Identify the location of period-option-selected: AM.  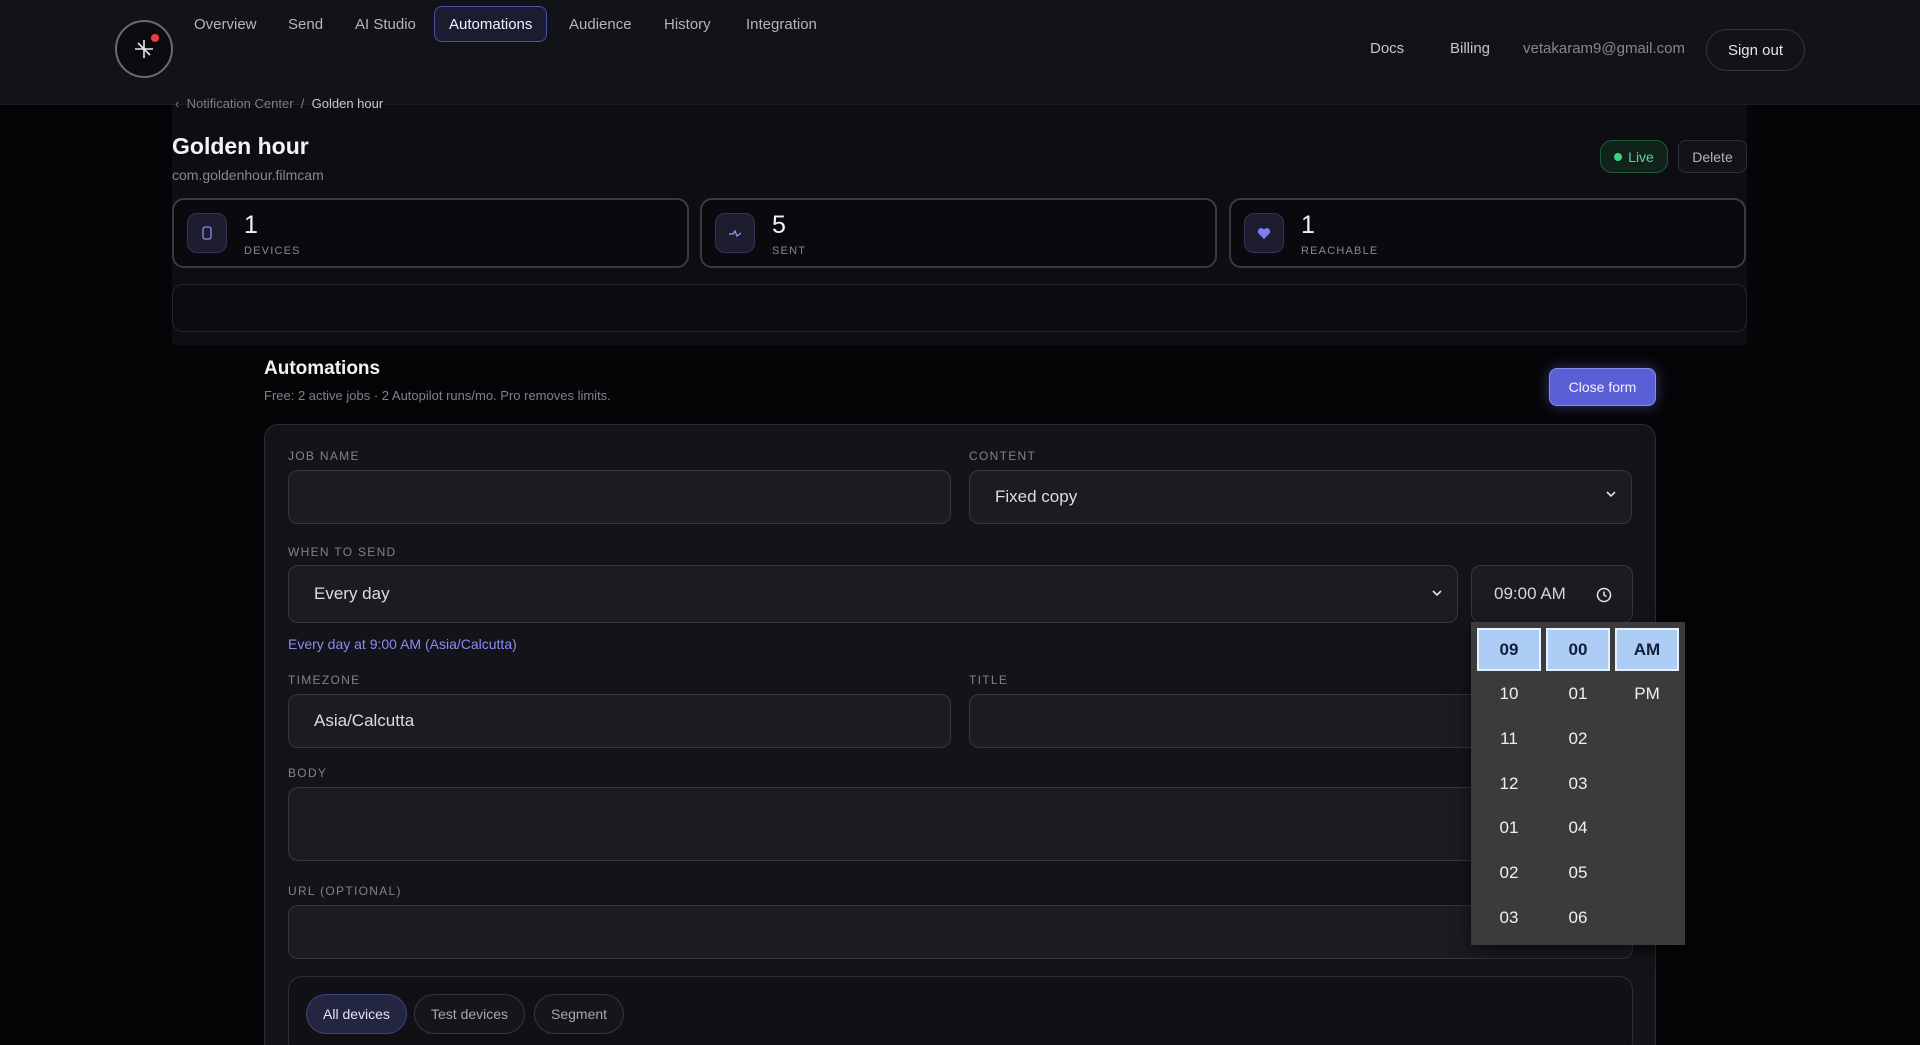
(1647, 649).